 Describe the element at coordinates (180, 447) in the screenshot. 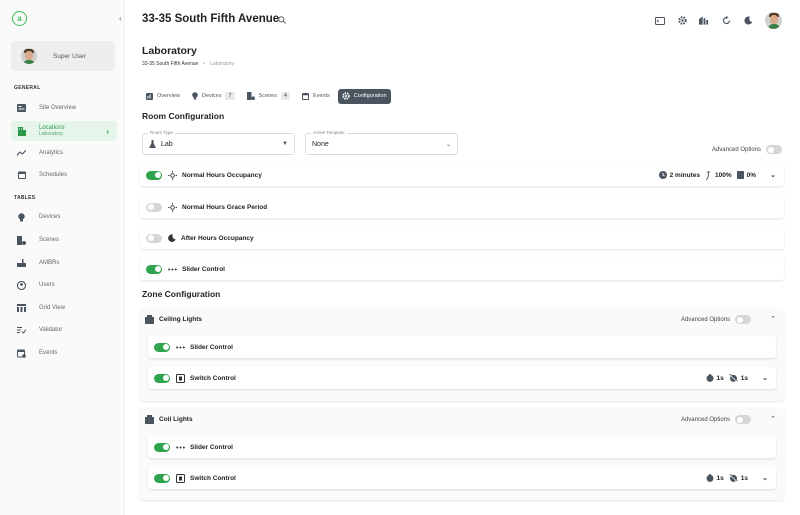

I see `dots-icon` at that location.